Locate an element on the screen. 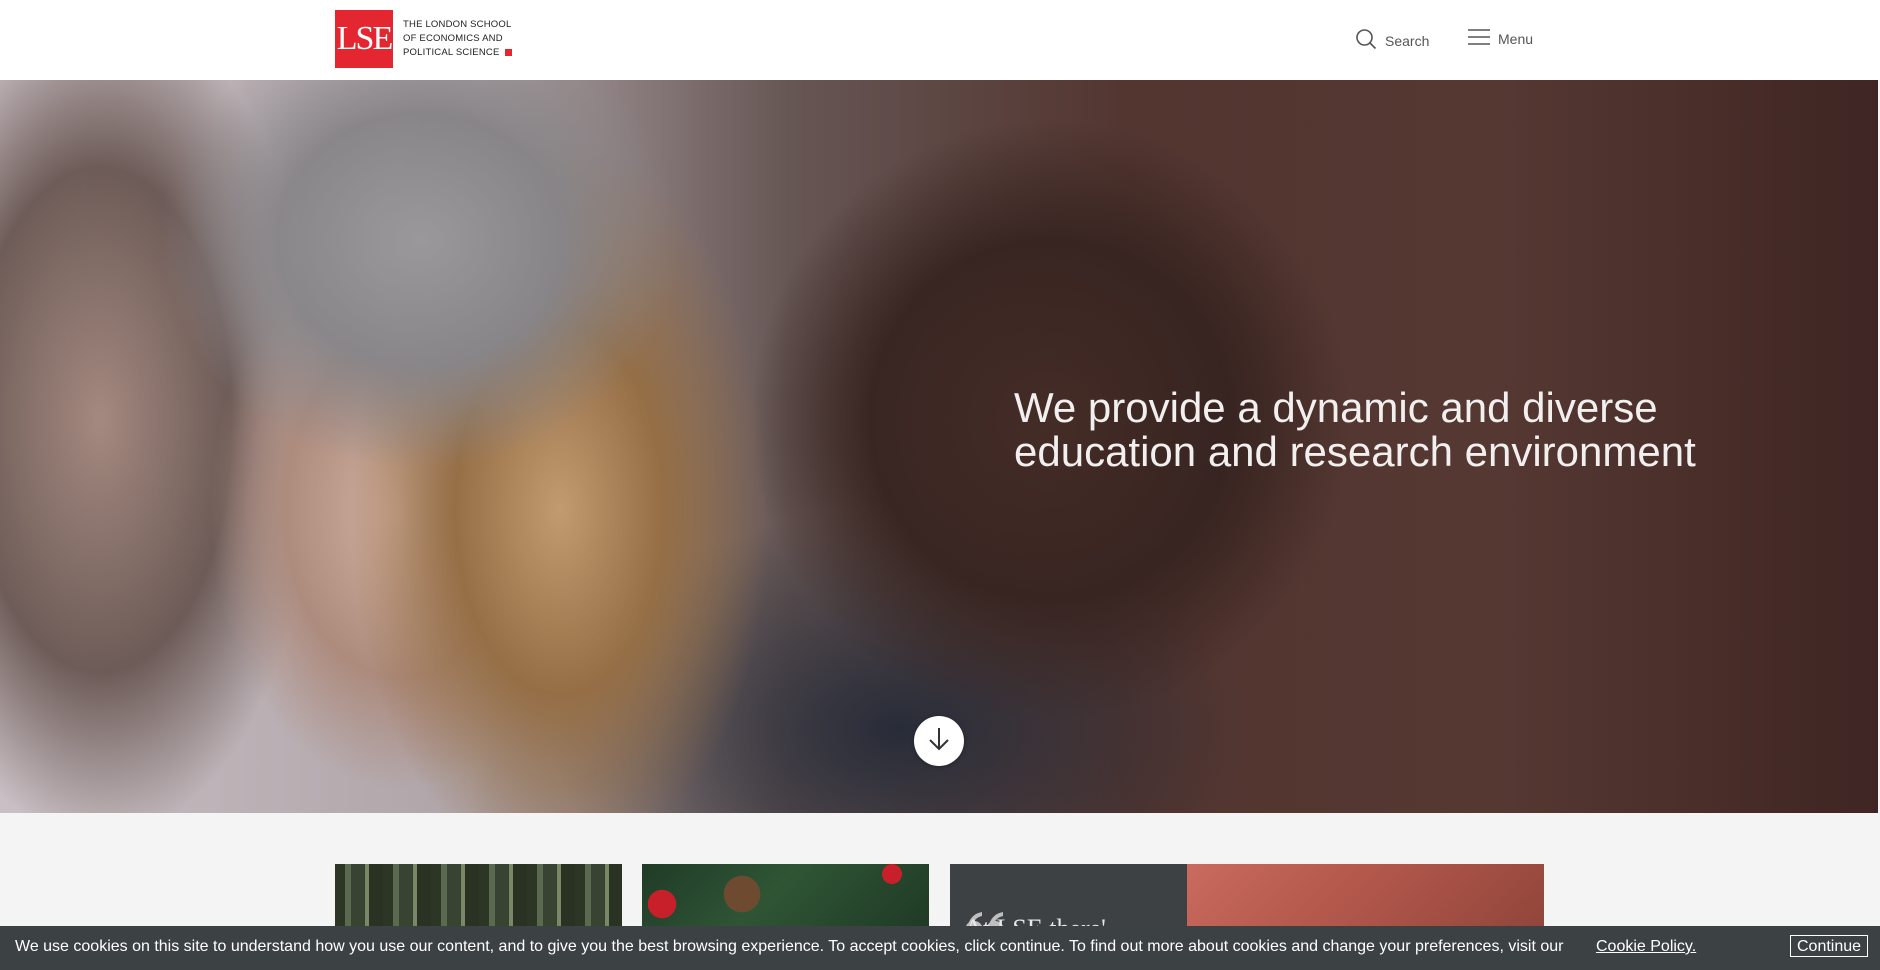 This screenshot has width=1880, height=970. cookie-policy-link: Cookie Policy. is located at coordinates (1646, 947).